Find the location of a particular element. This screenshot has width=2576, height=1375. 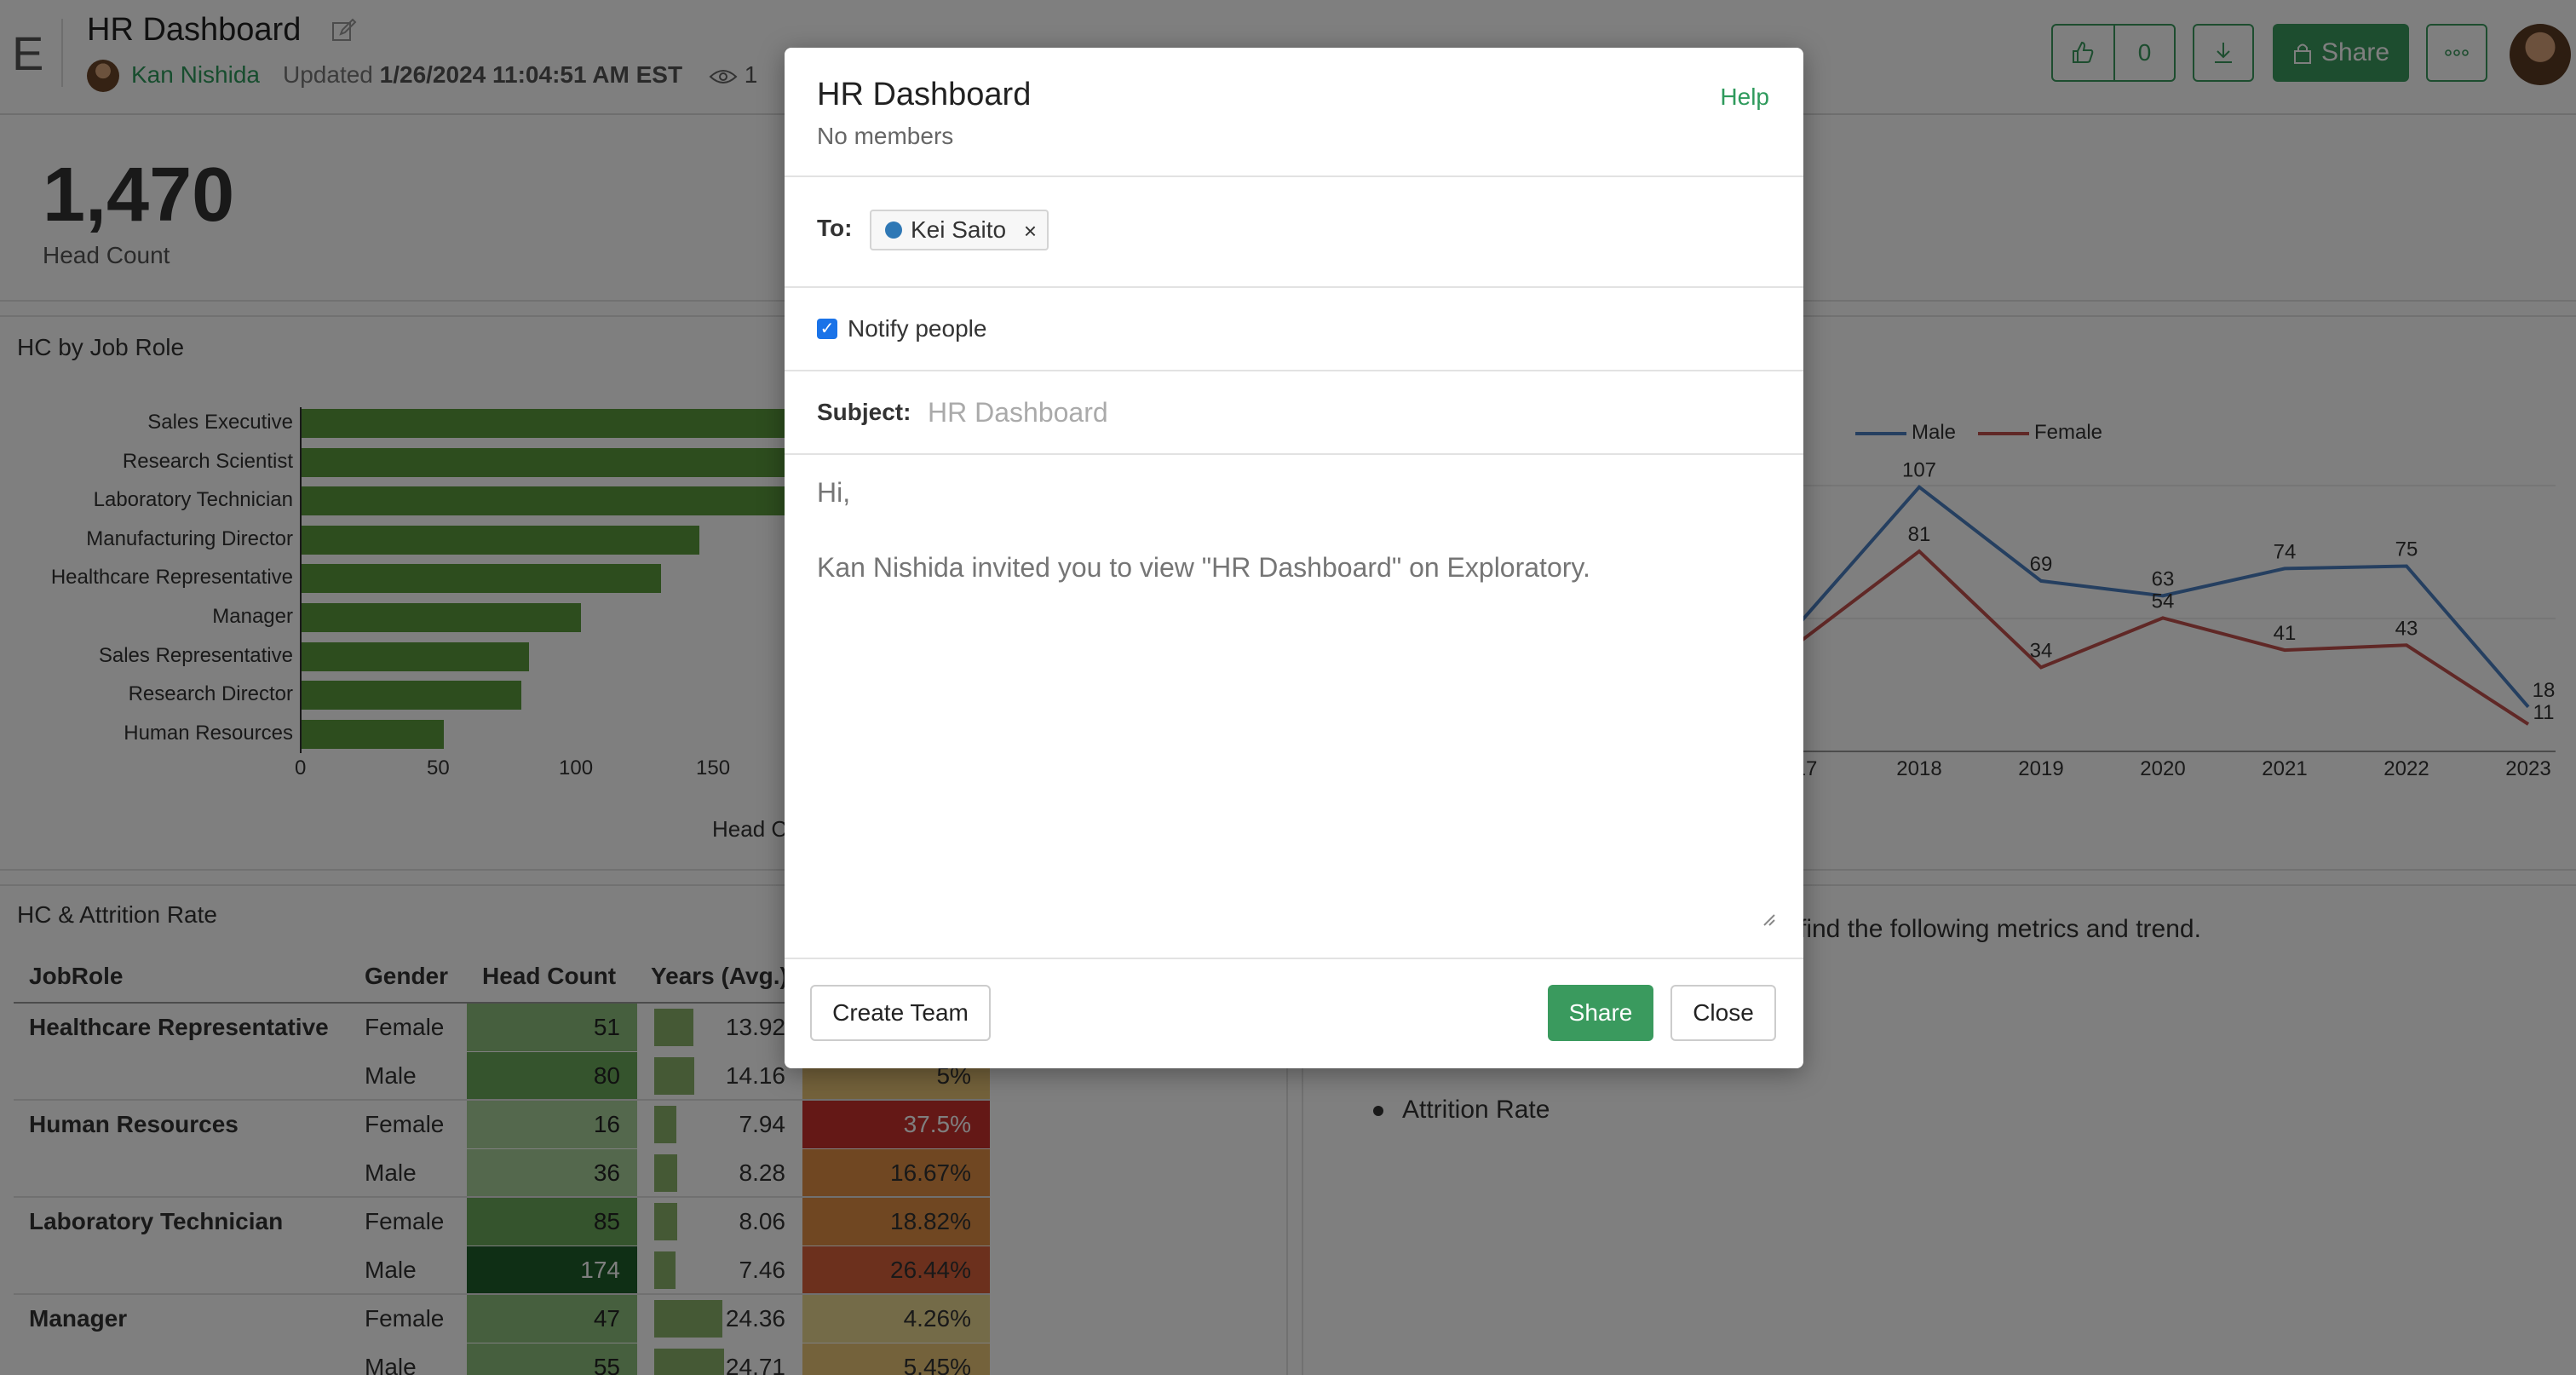

dialog-subtitle: No members is located at coordinates (885, 136).